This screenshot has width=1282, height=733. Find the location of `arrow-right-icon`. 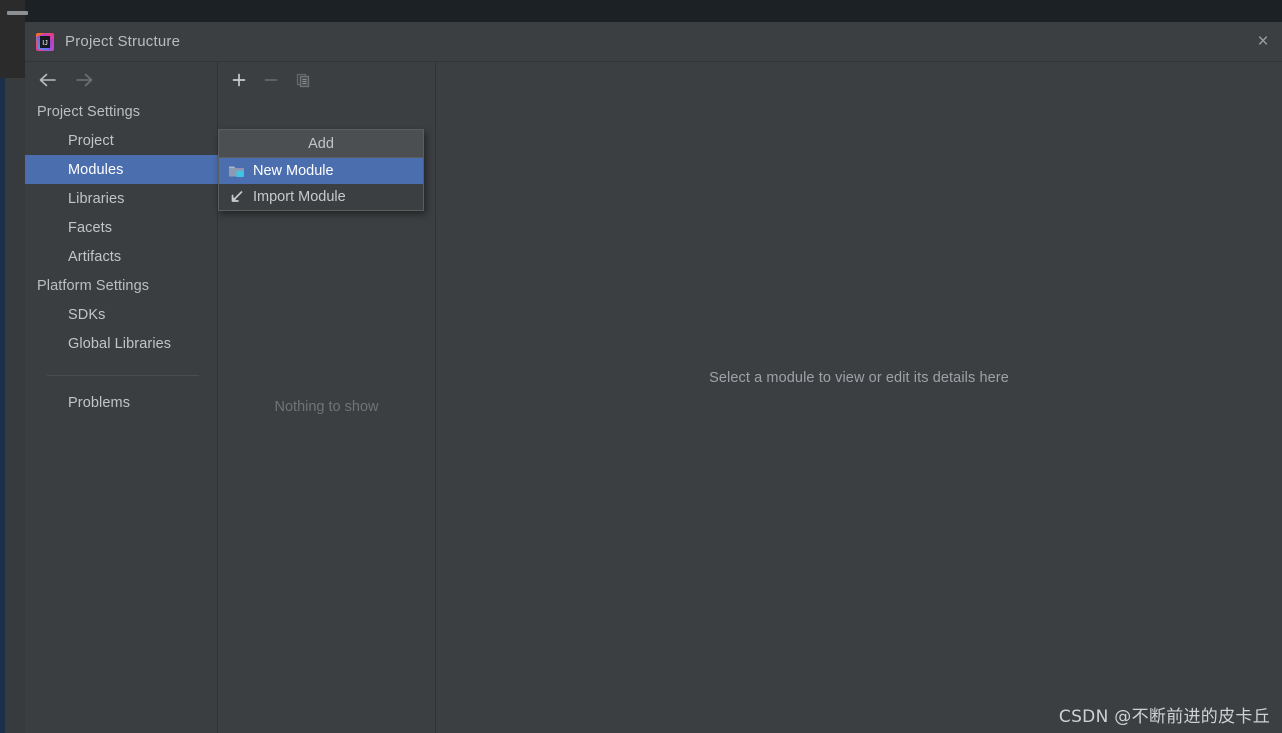

arrow-right-icon is located at coordinates (84, 80).